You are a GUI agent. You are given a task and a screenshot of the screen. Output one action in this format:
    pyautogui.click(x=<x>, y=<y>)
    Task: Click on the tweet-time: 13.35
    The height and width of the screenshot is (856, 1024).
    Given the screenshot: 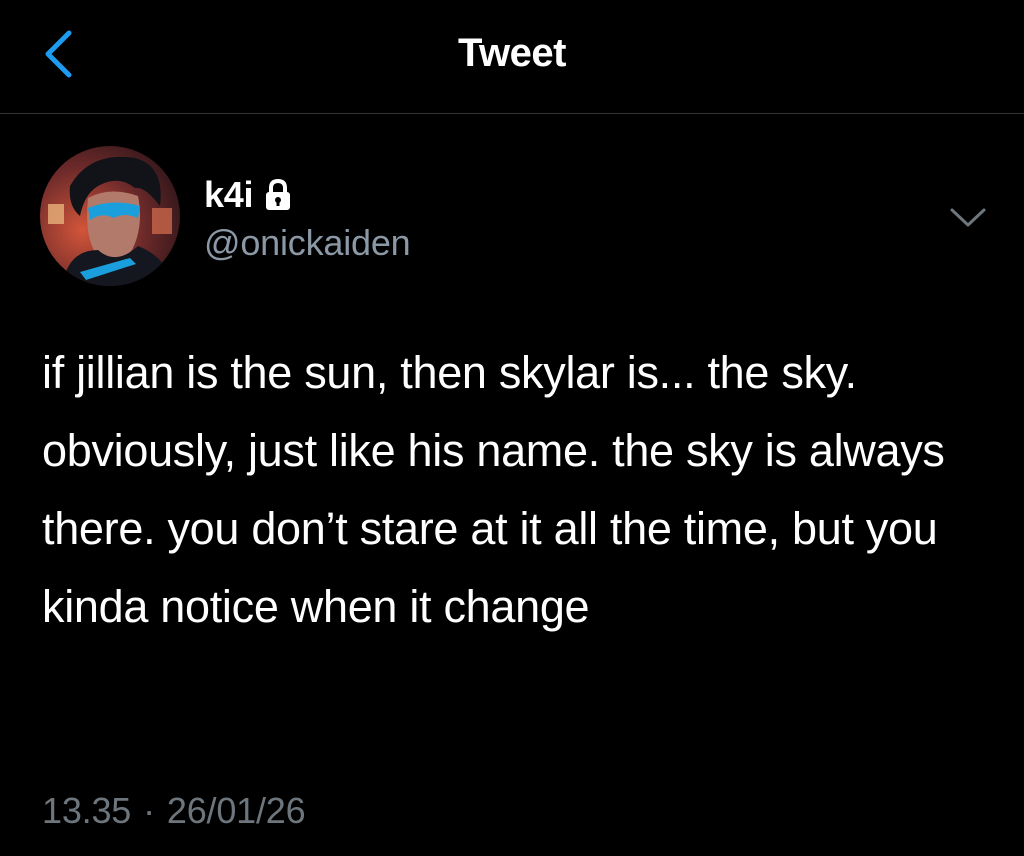 What is the action you would take?
    pyautogui.click(x=87, y=810)
    